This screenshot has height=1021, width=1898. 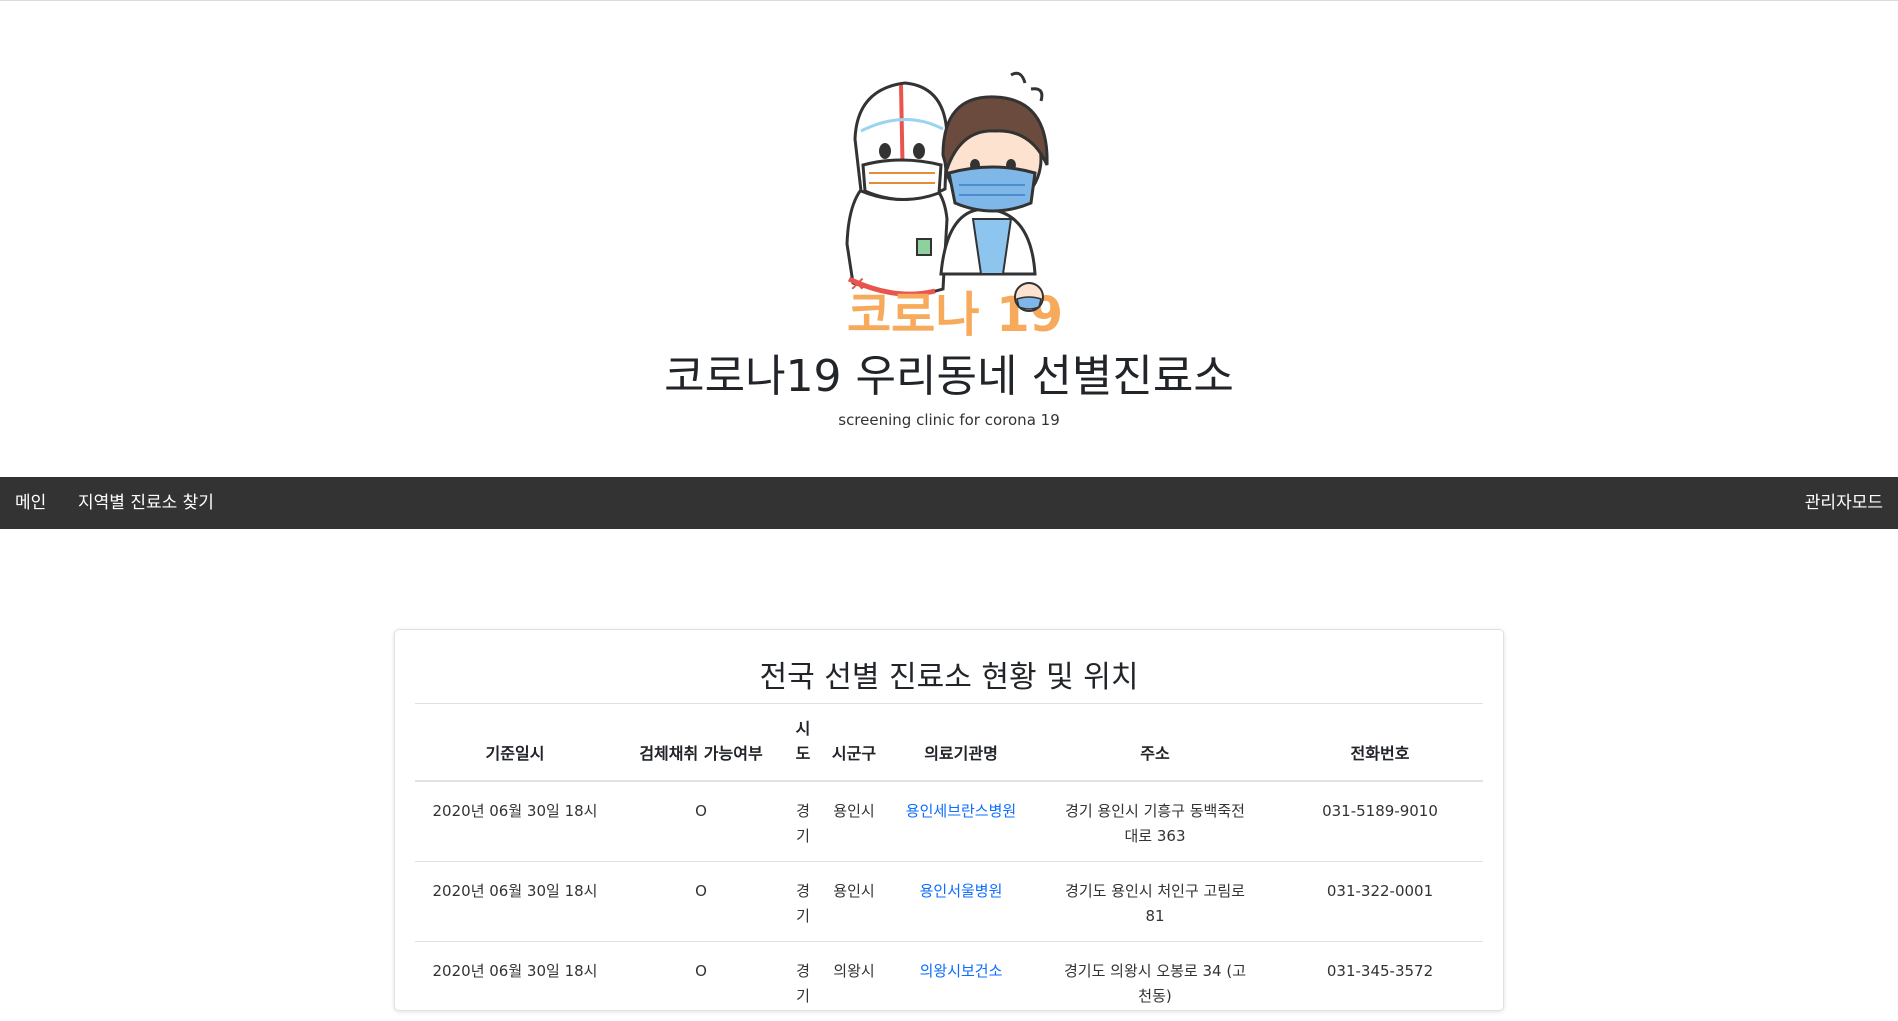 What do you see at coordinates (515, 742) in the screenshot?
I see `header-date: 기준일시` at bounding box center [515, 742].